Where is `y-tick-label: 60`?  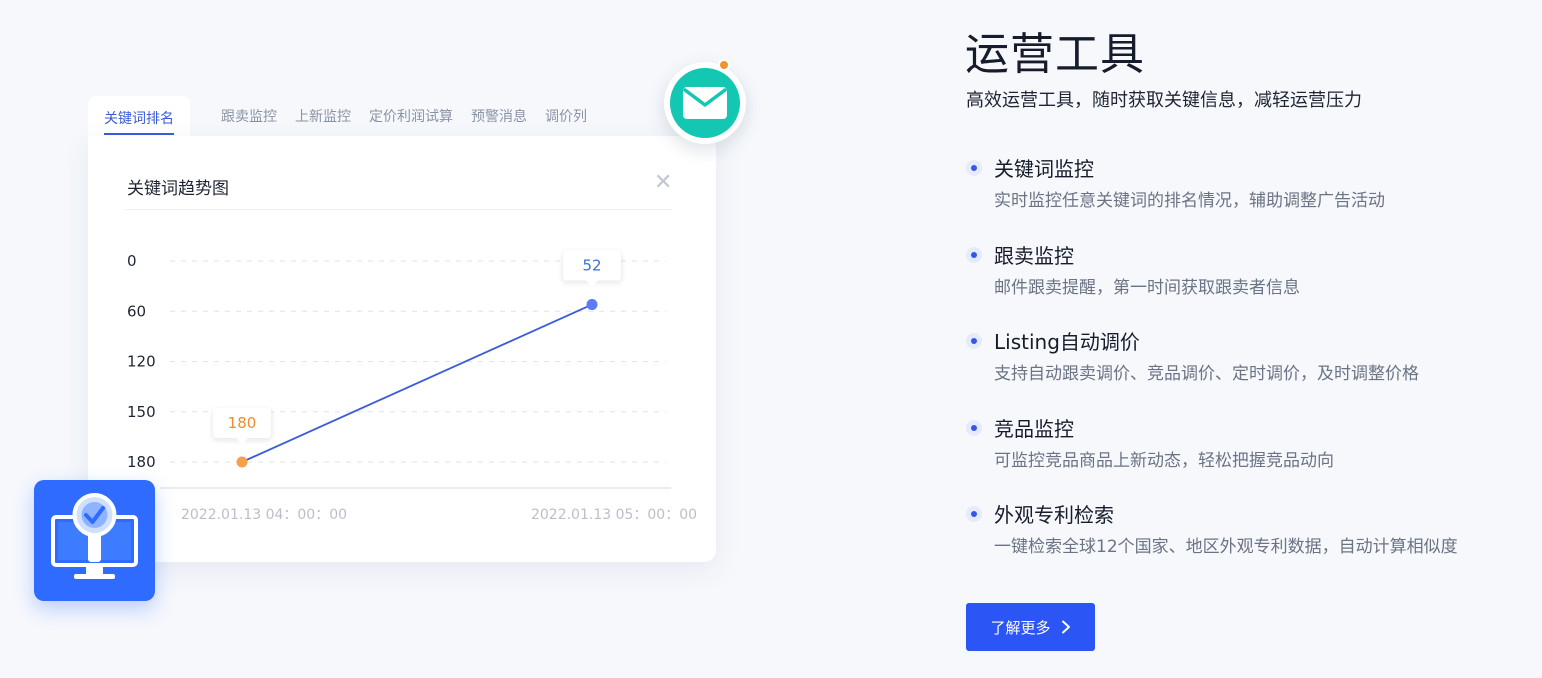 y-tick-label: 60 is located at coordinates (136, 311).